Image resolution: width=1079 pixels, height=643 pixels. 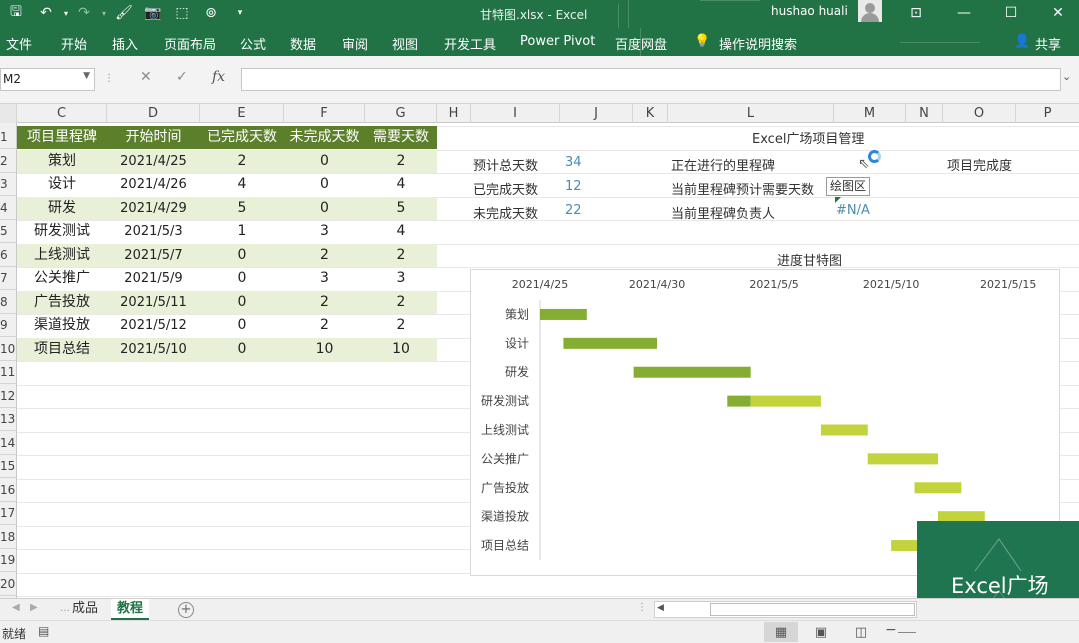 I want to click on column-header: H, so click(x=454, y=113).